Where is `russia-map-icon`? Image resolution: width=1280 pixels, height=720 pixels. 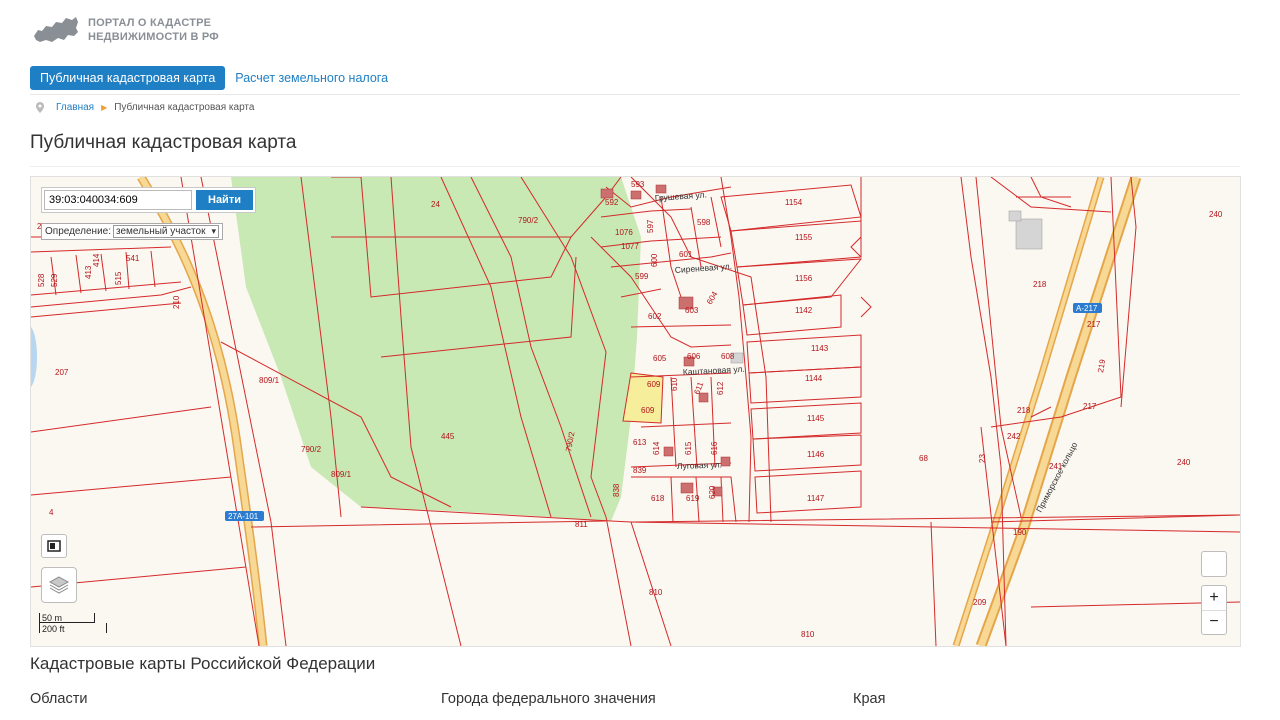
russia-map-icon is located at coordinates (56, 29).